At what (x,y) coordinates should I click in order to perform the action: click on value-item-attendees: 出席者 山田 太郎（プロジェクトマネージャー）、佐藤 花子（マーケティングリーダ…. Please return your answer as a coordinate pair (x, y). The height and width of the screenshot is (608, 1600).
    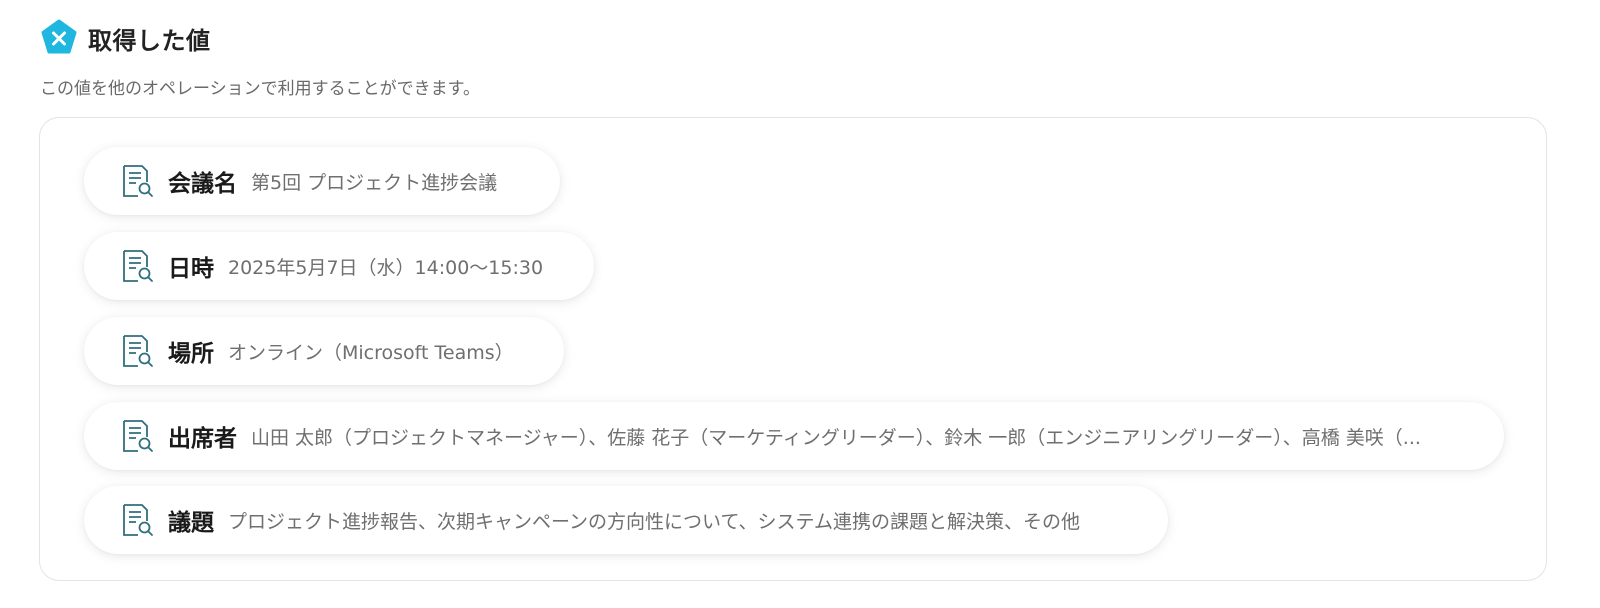
    Looking at the image, I should click on (794, 436).